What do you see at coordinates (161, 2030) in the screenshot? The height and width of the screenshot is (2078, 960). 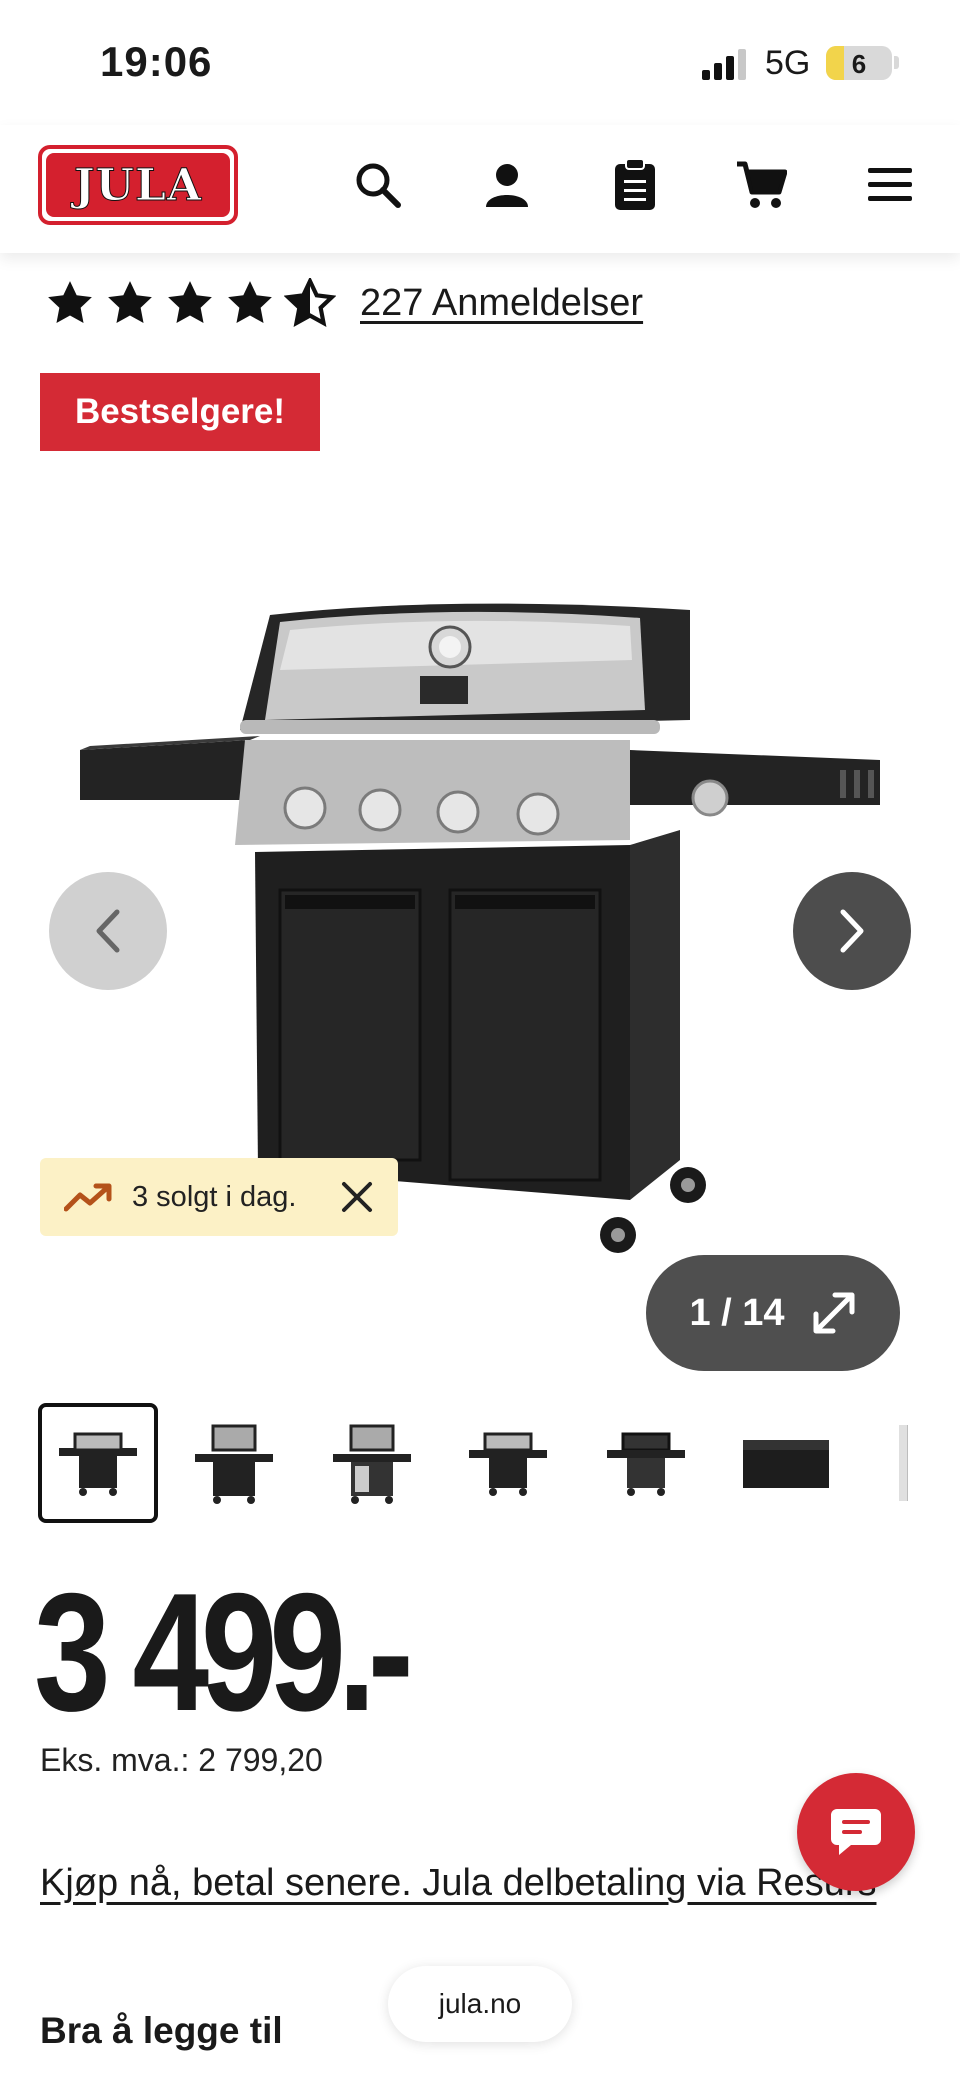 I see `section-title: Bra å legge til` at bounding box center [161, 2030].